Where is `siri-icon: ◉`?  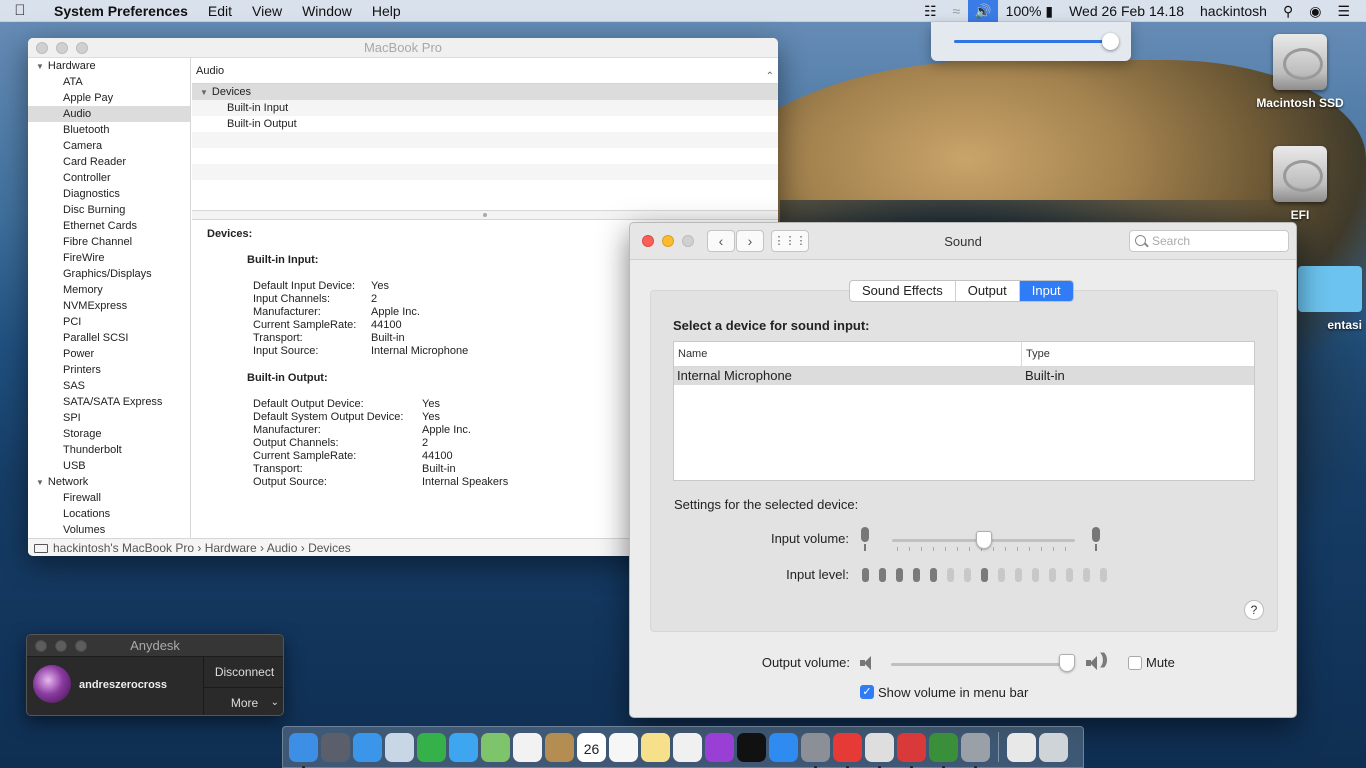
siri-icon: ◉ is located at coordinates (1315, 11).